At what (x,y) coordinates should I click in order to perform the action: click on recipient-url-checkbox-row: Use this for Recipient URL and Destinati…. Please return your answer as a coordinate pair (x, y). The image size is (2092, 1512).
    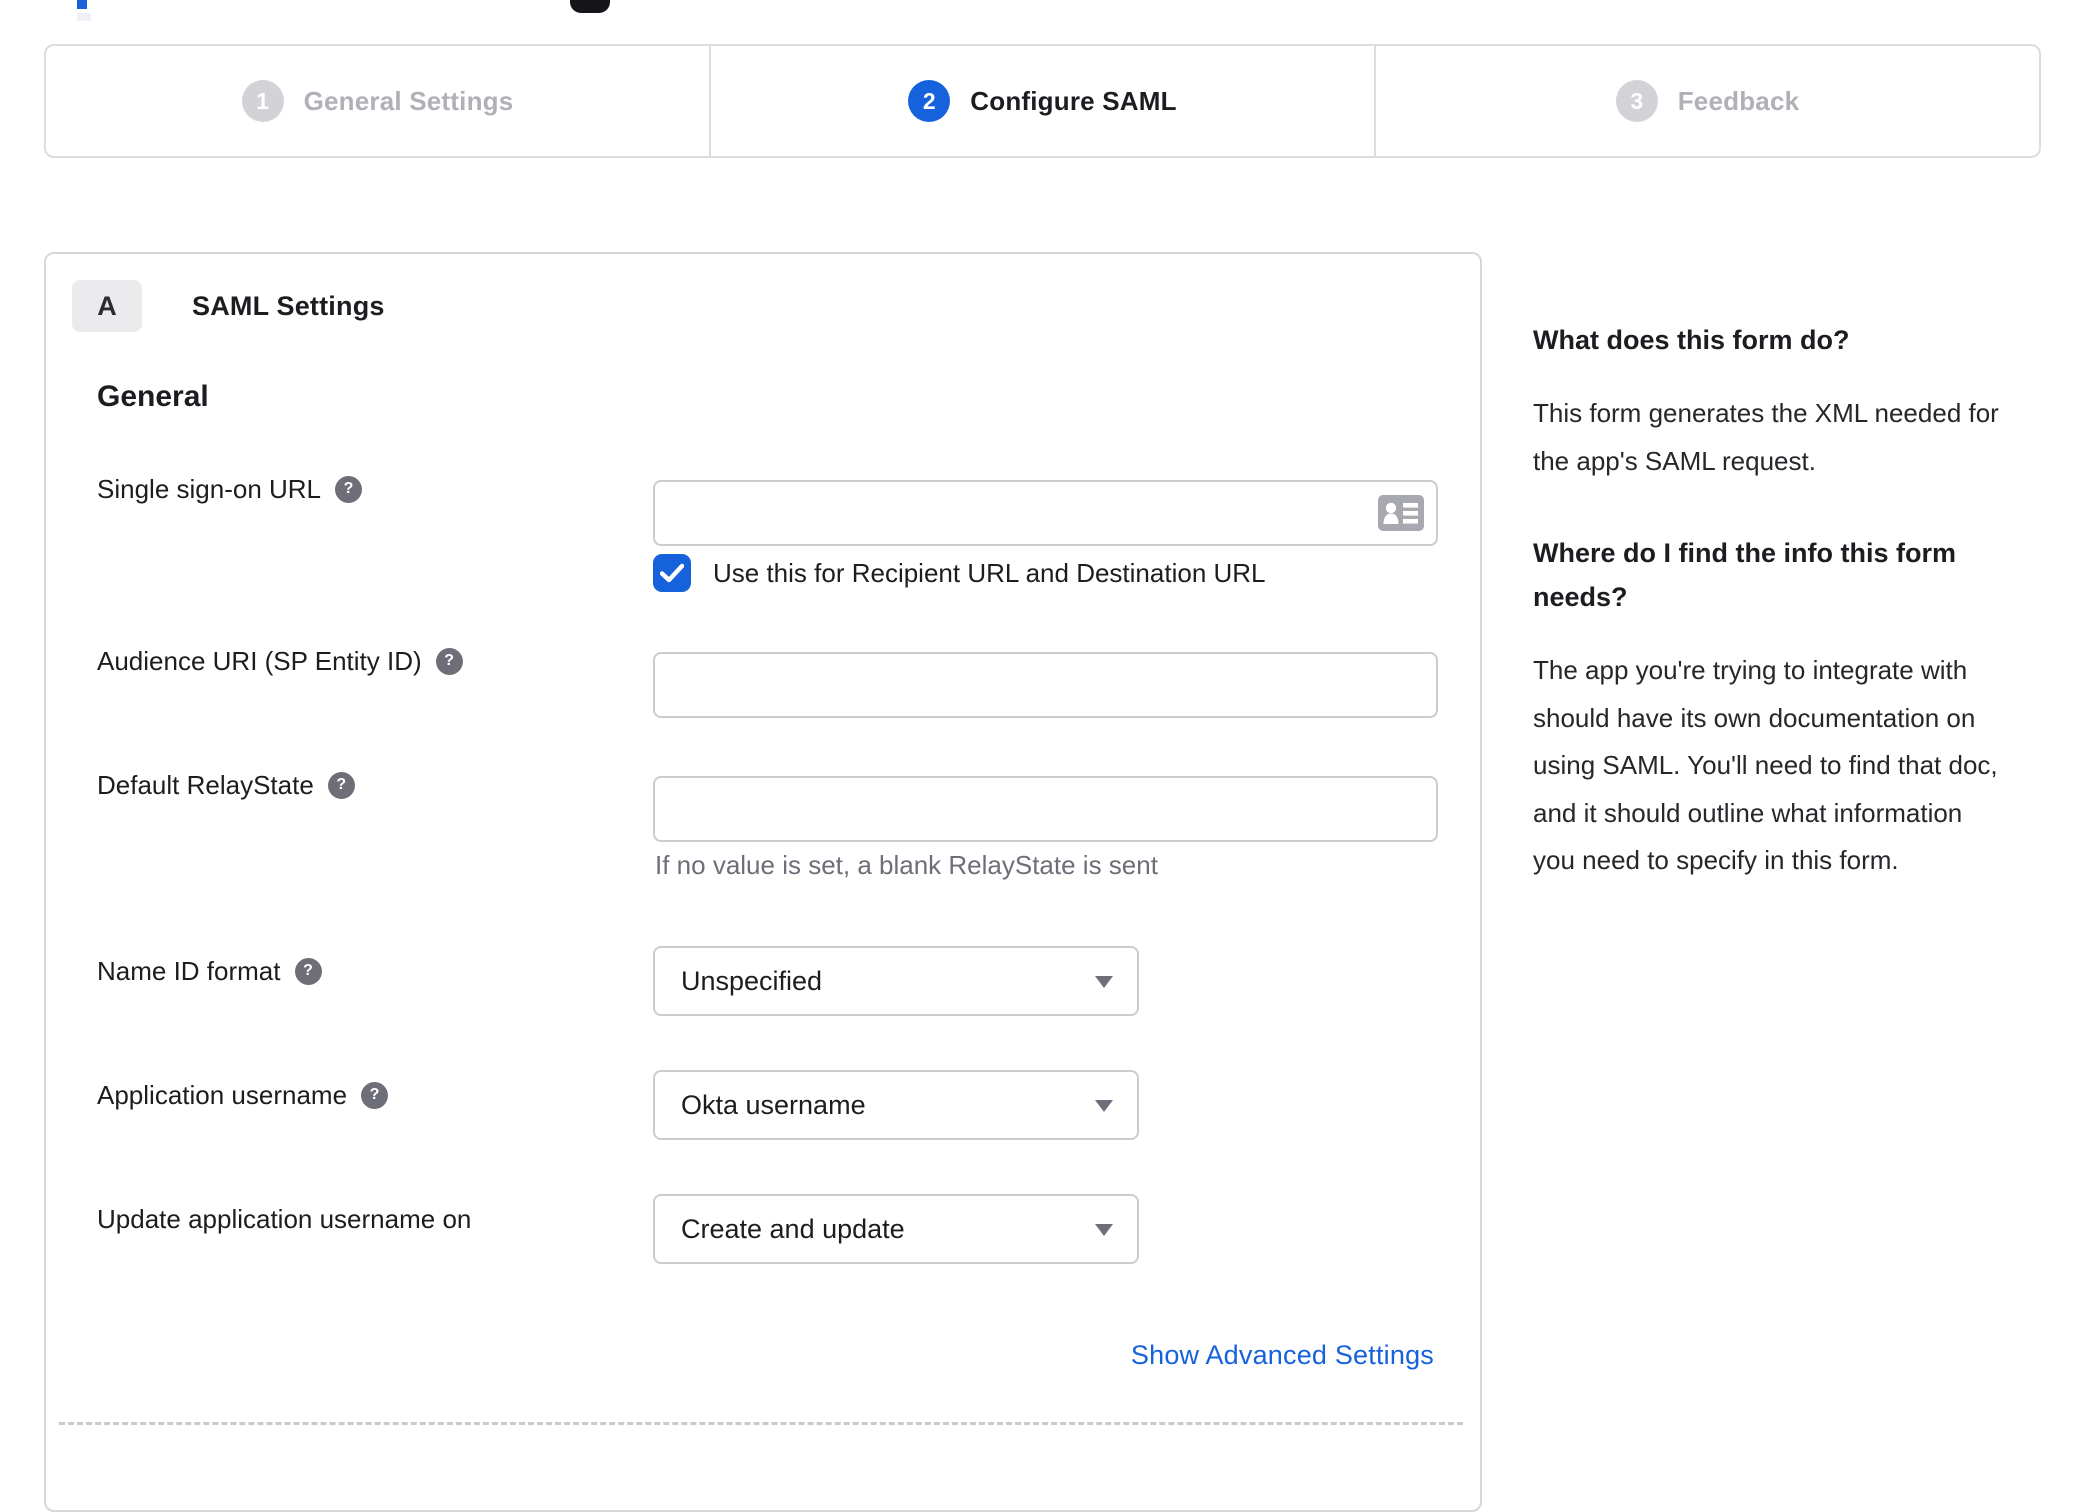
    Looking at the image, I should click on (959, 573).